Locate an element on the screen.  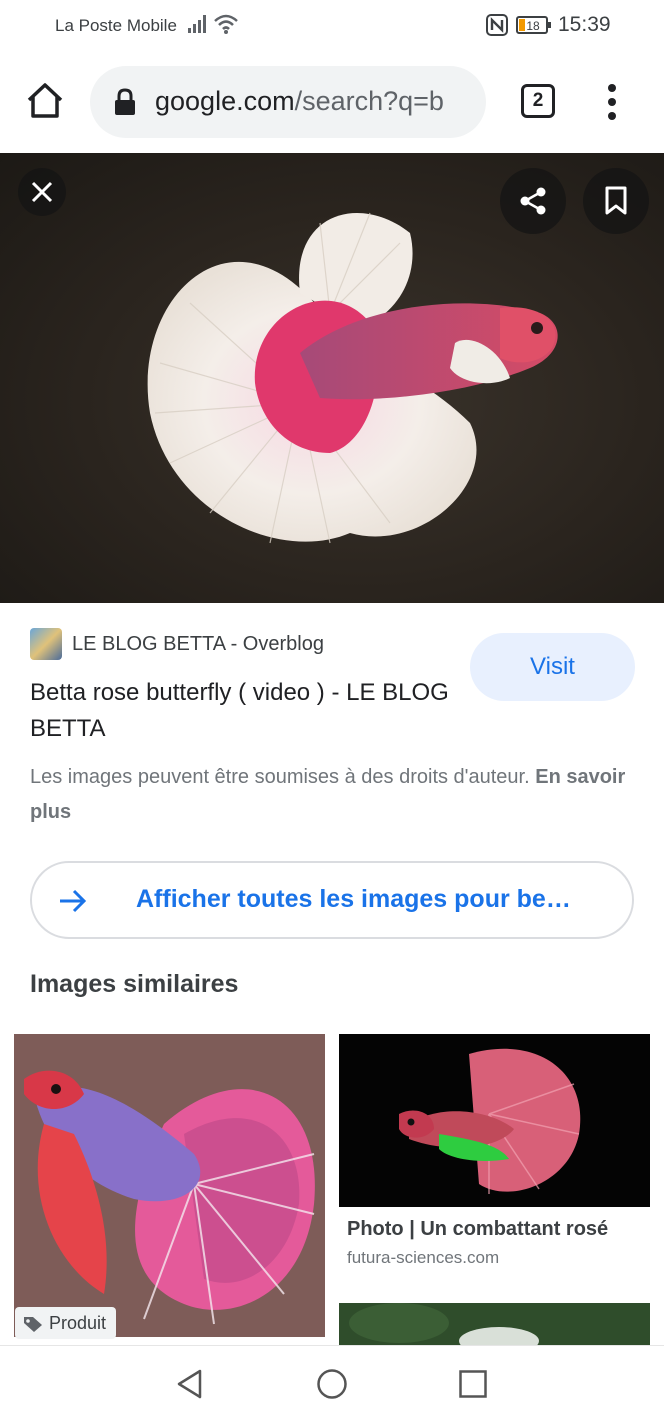
browser-toolbar: google.com/search?q=b 2 is located at coordinates (332, 102).